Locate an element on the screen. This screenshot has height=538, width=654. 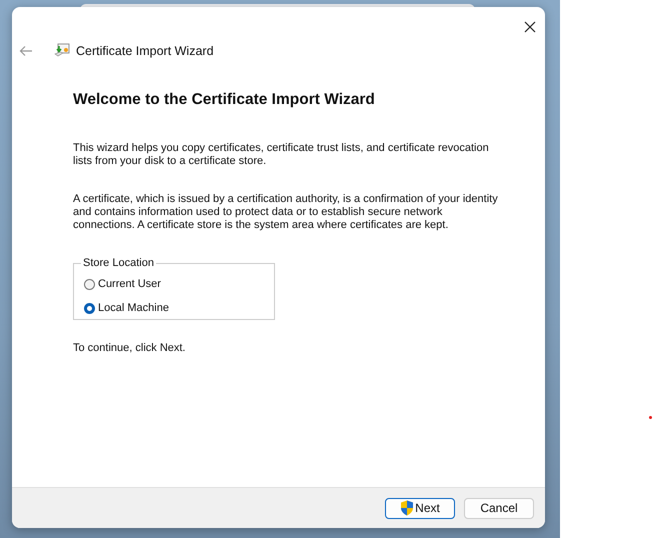
next-button: Next is located at coordinates (420, 508).